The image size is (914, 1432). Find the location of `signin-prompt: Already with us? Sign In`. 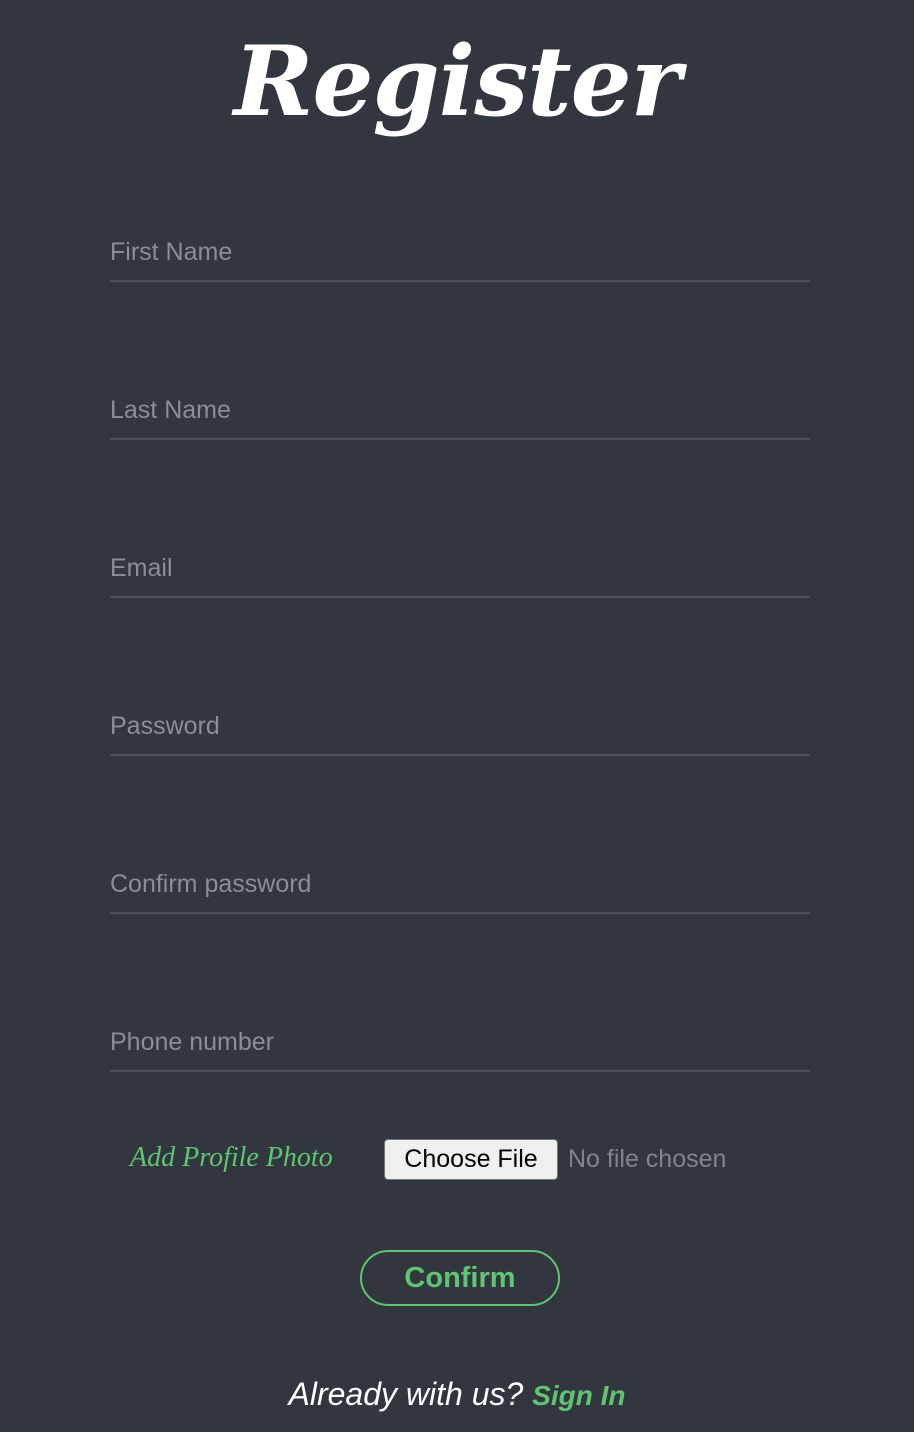

signin-prompt: Already with us? Sign In is located at coordinates (457, 1395).